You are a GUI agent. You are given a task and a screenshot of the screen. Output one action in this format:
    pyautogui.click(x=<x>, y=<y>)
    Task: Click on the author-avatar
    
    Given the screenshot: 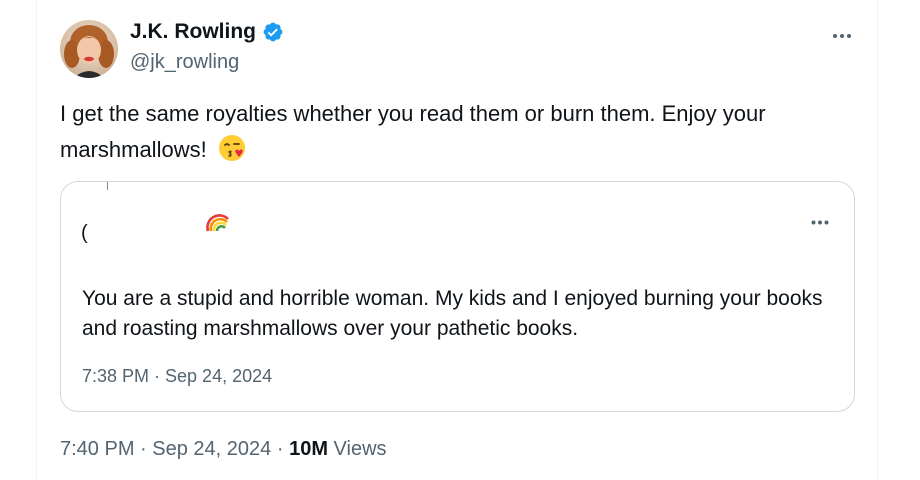 What is the action you would take?
    pyautogui.click(x=89, y=49)
    